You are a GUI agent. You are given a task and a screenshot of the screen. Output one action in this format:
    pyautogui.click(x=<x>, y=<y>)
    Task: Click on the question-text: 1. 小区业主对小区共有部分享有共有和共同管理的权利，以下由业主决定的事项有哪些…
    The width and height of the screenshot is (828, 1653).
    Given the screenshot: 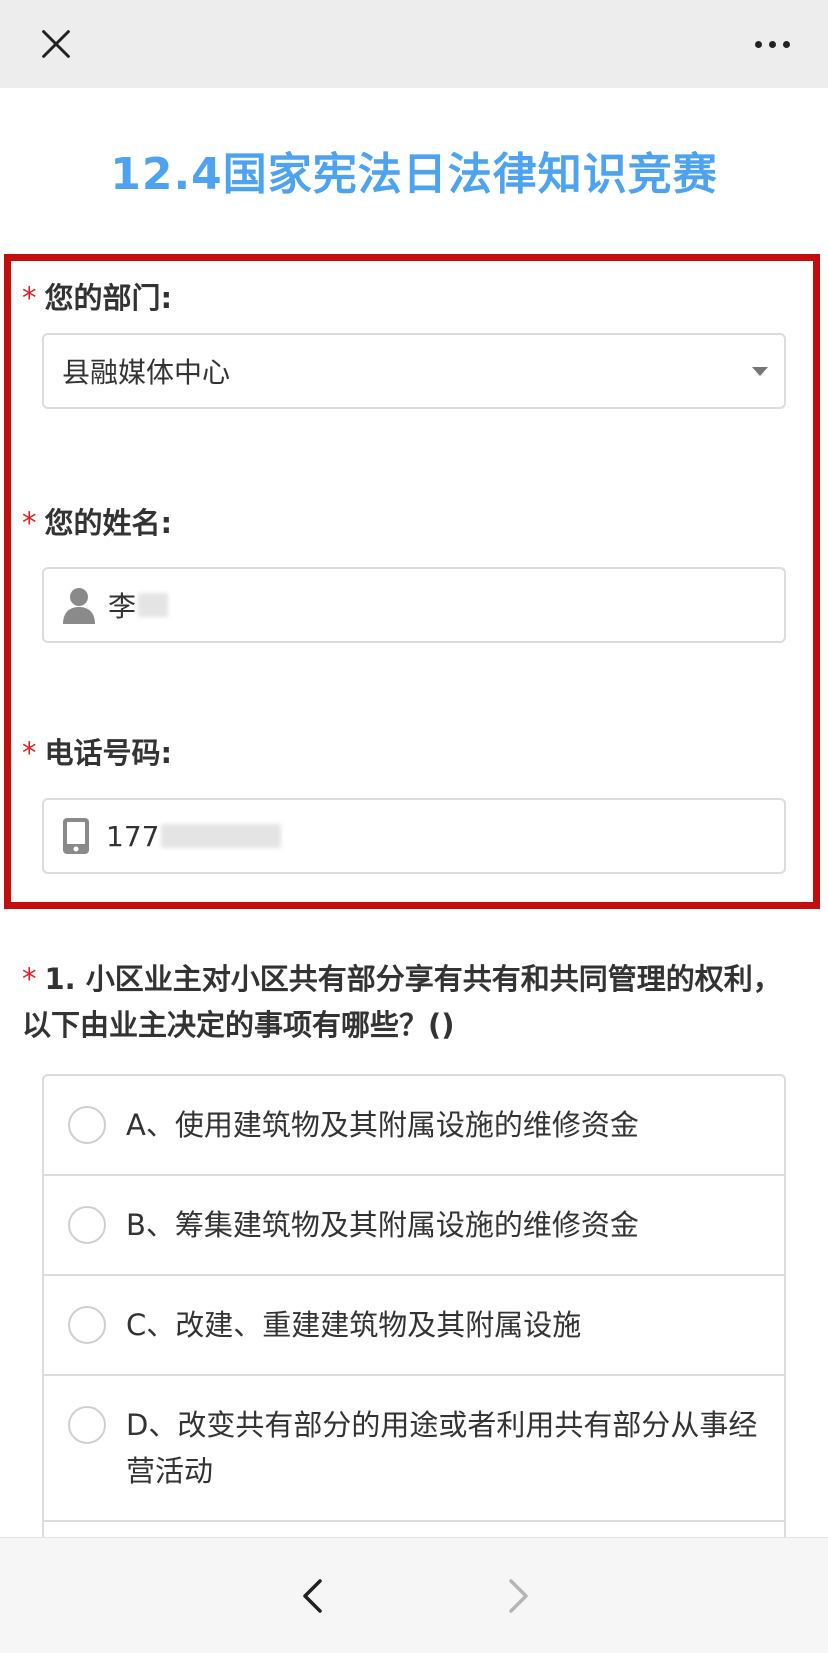 What is the action you would take?
    pyautogui.click(x=402, y=1002)
    